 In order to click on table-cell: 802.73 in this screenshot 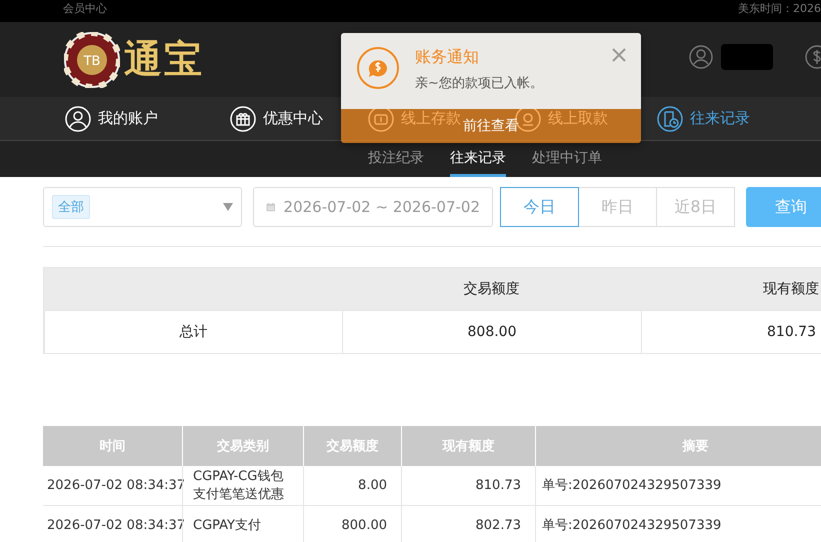, I will do `click(468, 524)`.